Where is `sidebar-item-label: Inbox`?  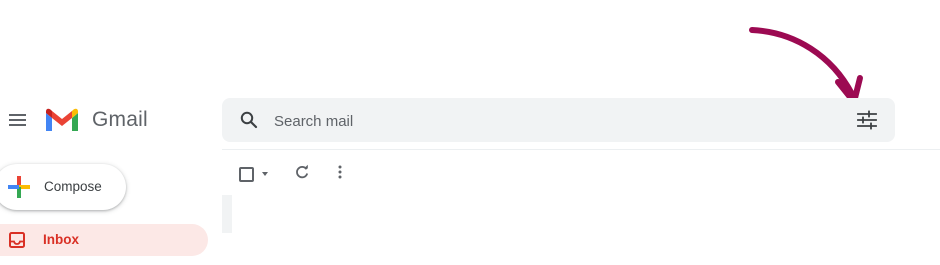 sidebar-item-label: Inbox is located at coordinates (61, 239).